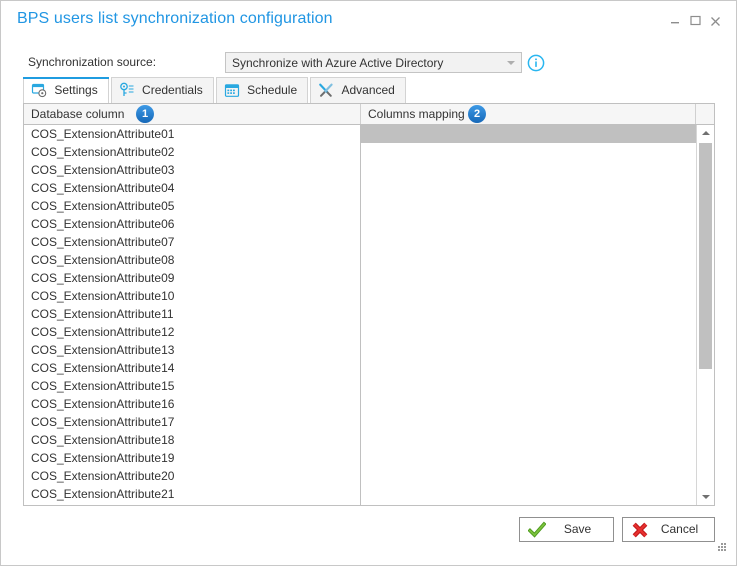 The image size is (737, 566). I want to click on calendar-icon, so click(232, 90).